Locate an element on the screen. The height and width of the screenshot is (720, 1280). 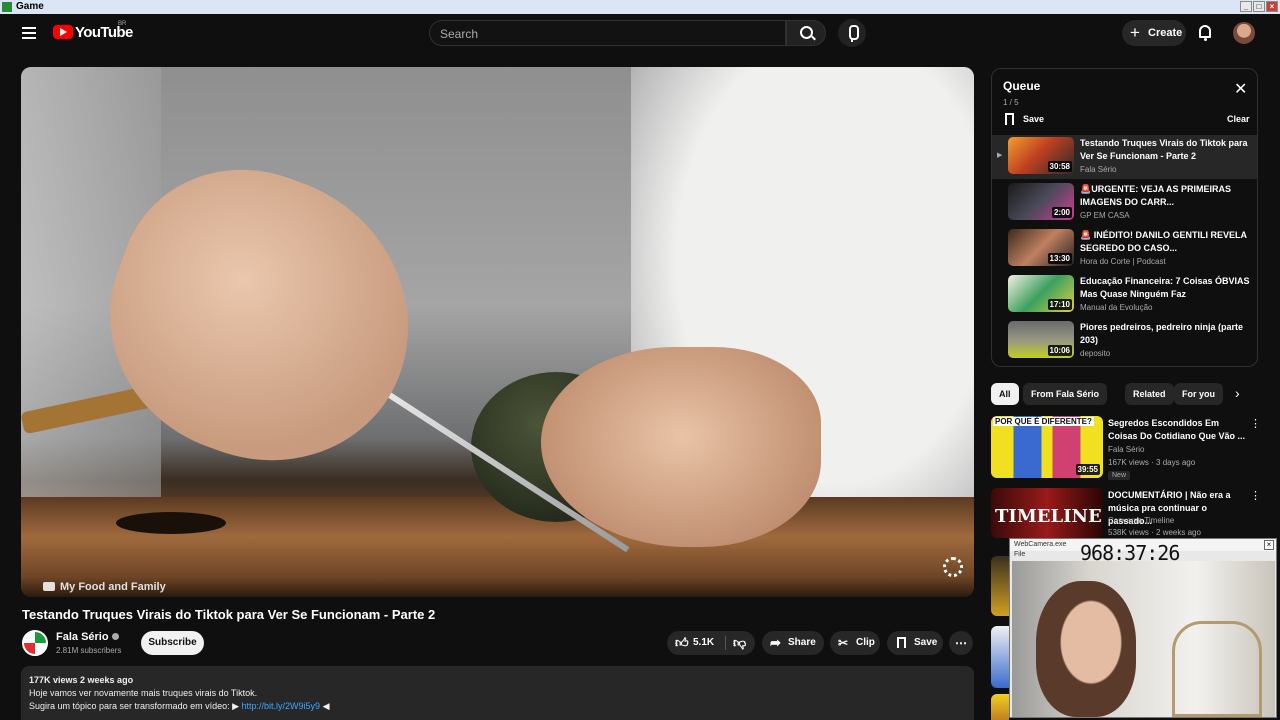
webcam-menu-file: File is located at coordinates (1019, 554).